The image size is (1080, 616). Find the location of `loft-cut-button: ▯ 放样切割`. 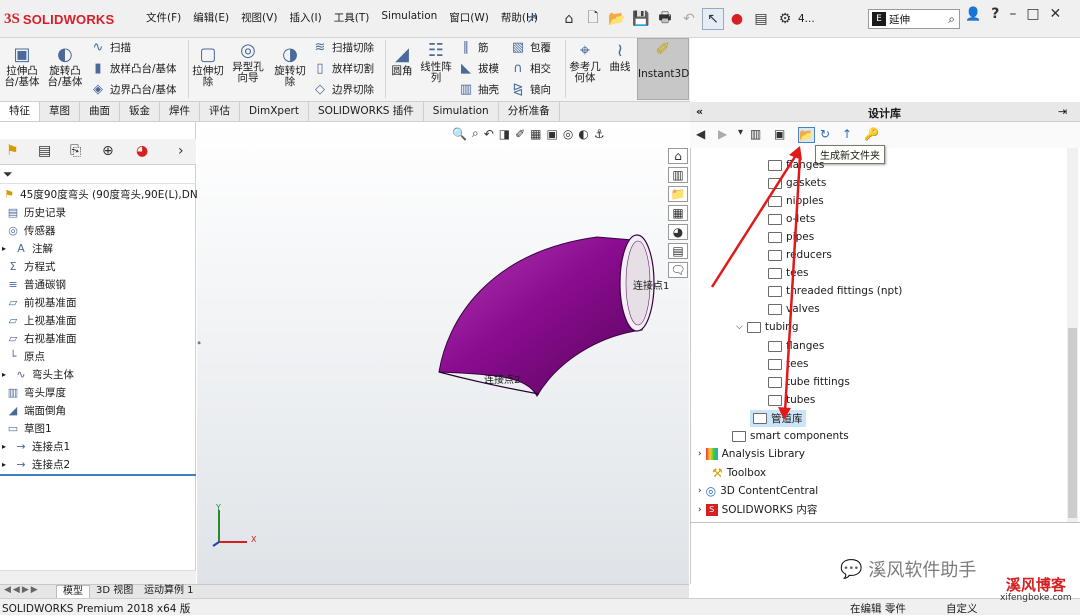

loft-cut-button: ▯ 放样切割 is located at coordinates (343, 68).